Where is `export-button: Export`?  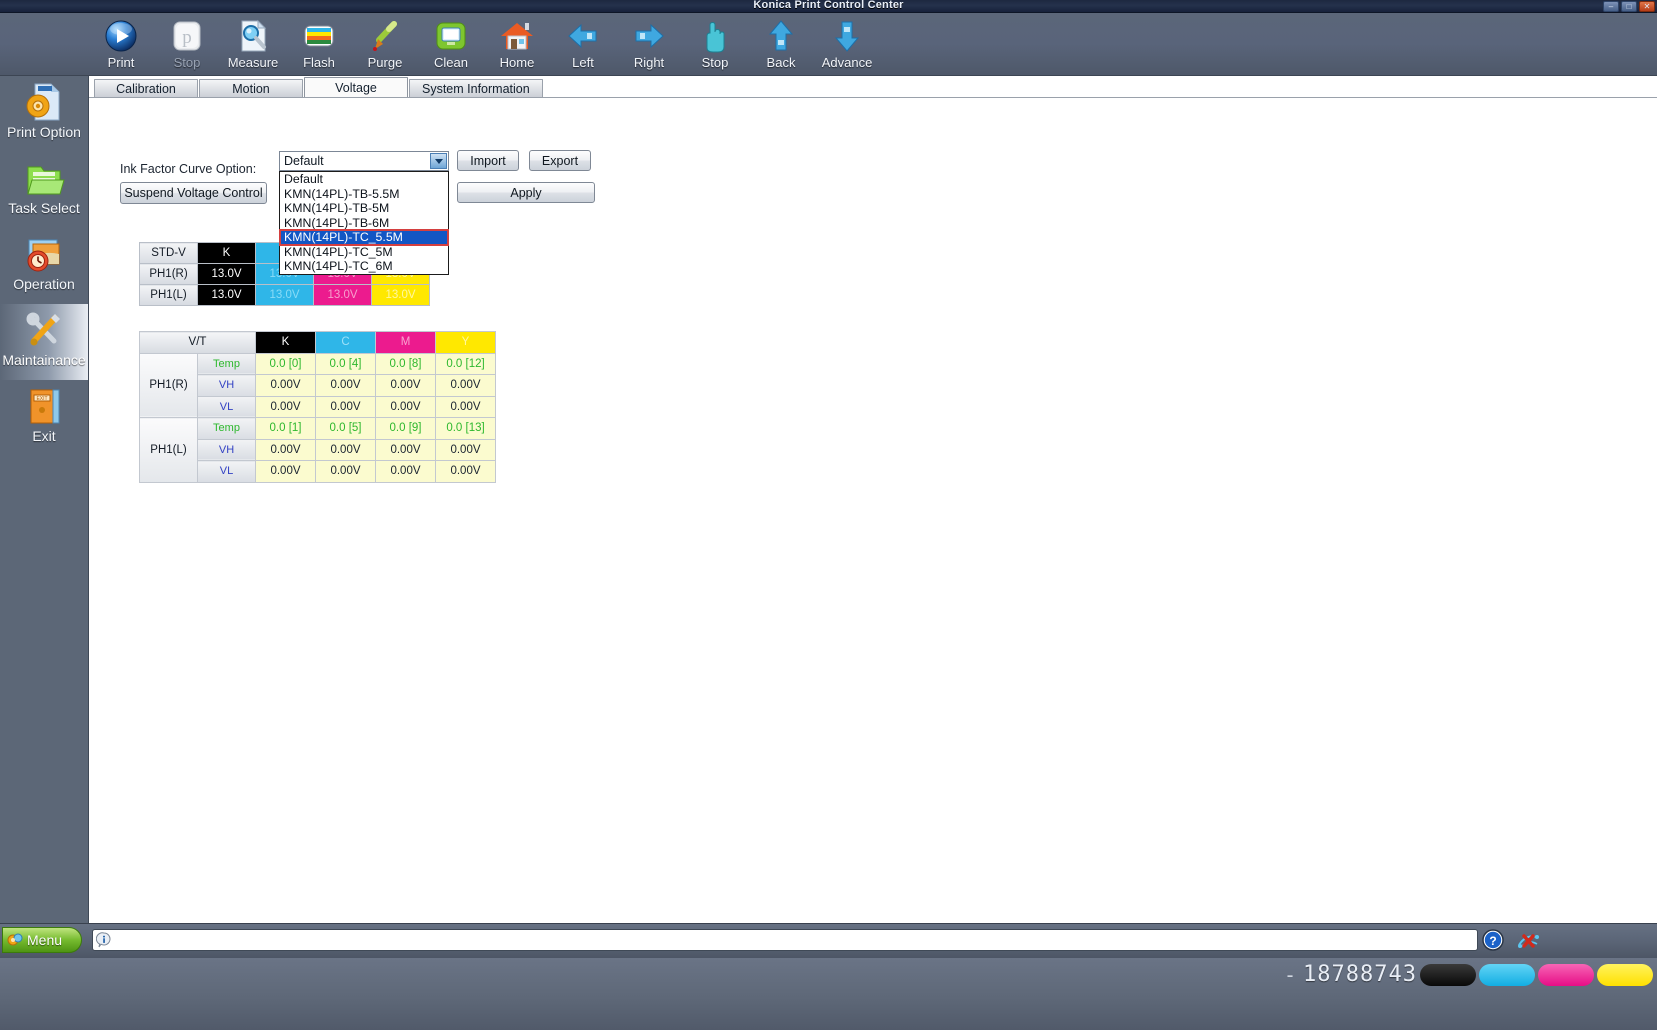 export-button: Export is located at coordinates (560, 160).